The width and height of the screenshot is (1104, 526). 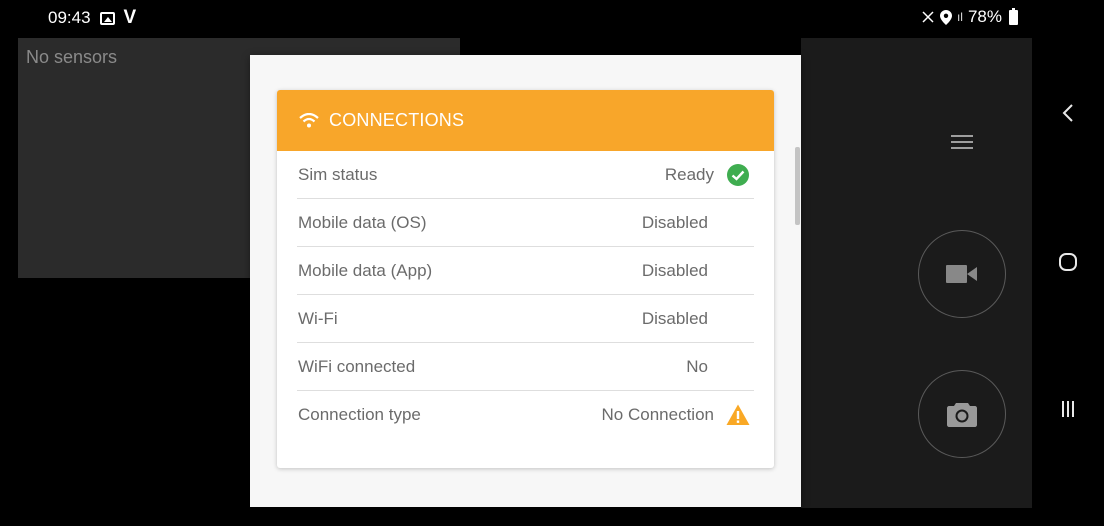 What do you see at coordinates (69, 17) in the screenshot?
I see `status-time: 09:43` at bounding box center [69, 17].